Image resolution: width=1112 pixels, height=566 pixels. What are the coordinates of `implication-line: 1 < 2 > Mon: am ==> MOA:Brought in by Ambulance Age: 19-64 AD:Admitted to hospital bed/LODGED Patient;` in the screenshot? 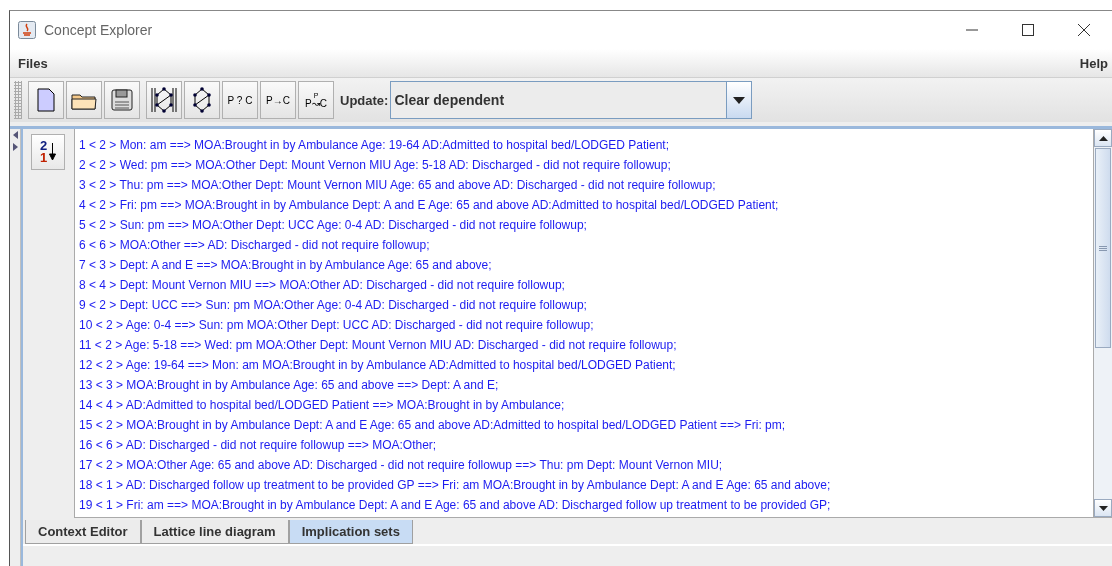 It's located at (374, 145).